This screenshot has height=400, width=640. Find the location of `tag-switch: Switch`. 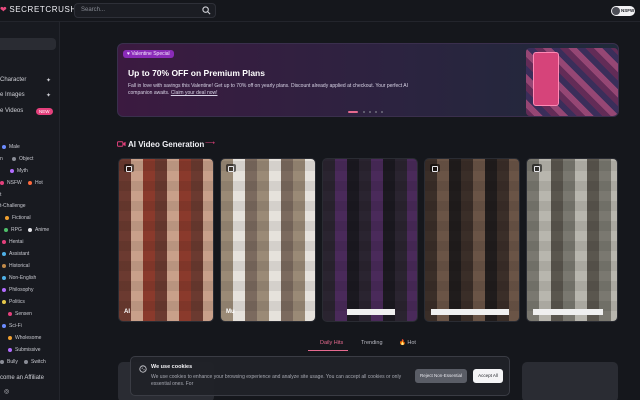

tag-switch: Switch is located at coordinates (35, 362).